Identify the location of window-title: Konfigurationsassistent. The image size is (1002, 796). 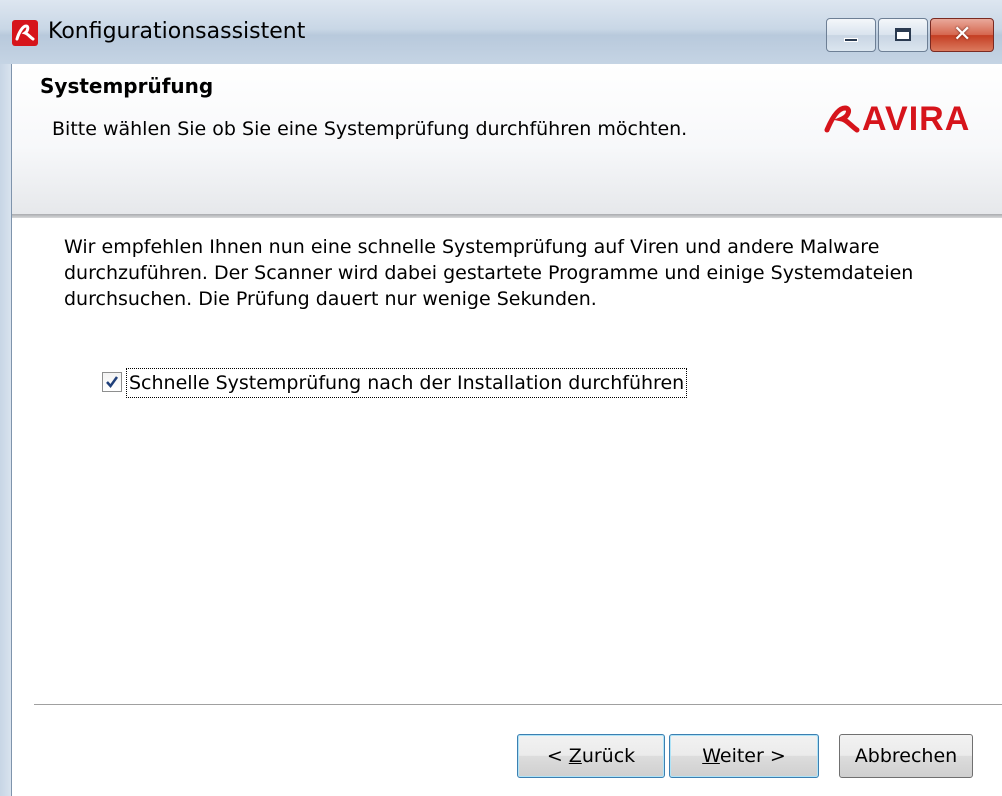
(177, 31).